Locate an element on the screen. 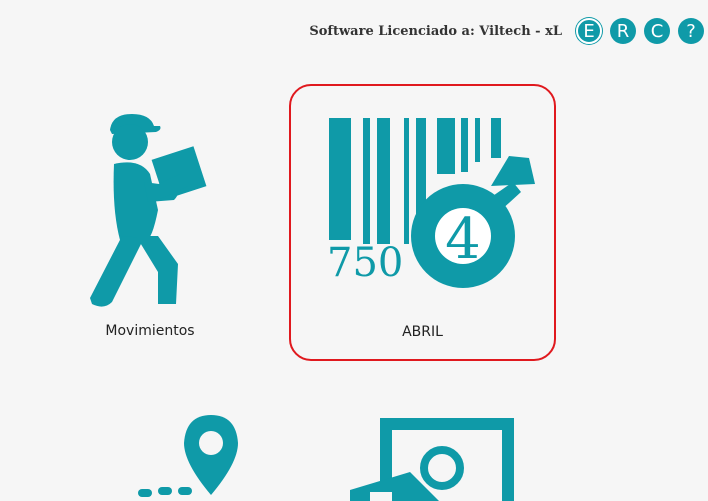  route-pin-icon is located at coordinates (188, 456).